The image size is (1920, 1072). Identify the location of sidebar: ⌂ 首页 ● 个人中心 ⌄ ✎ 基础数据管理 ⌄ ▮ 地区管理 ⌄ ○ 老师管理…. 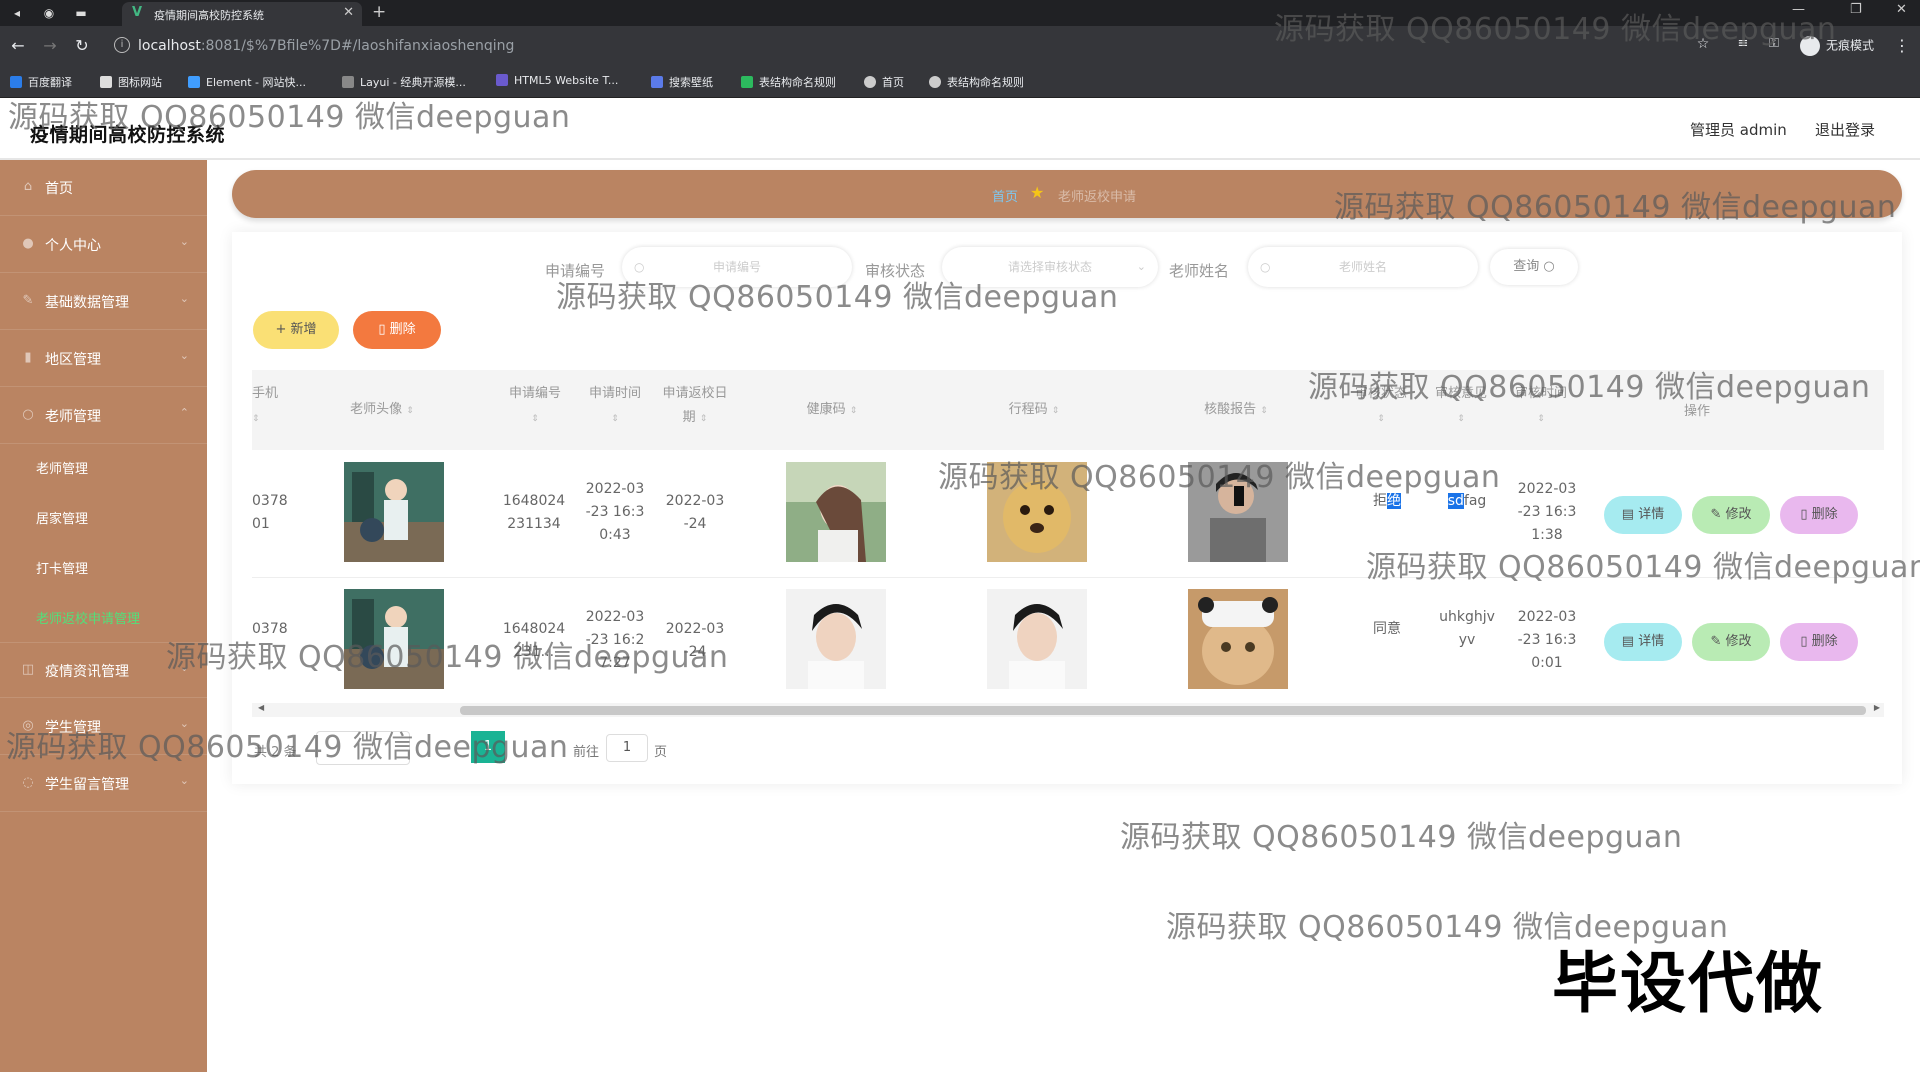
(103, 616).